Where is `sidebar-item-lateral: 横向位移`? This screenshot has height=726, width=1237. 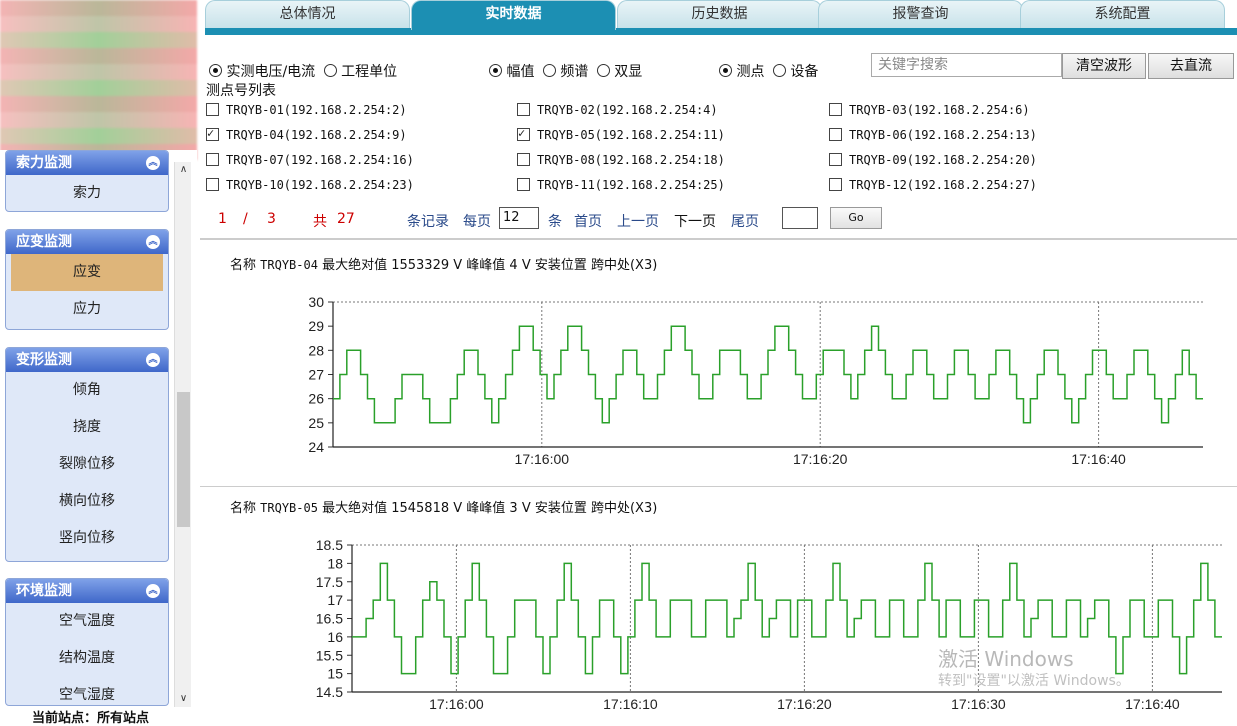 sidebar-item-lateral: 横向位移 is located at coordinates (87, 501).